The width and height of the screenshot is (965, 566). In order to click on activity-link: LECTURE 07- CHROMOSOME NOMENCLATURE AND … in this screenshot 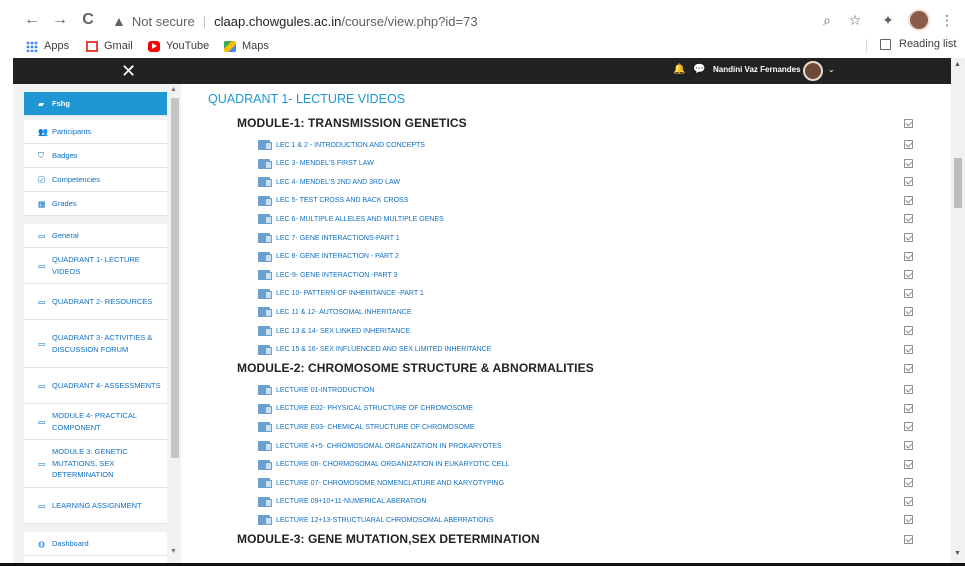, I will do `click(381, 483)`.